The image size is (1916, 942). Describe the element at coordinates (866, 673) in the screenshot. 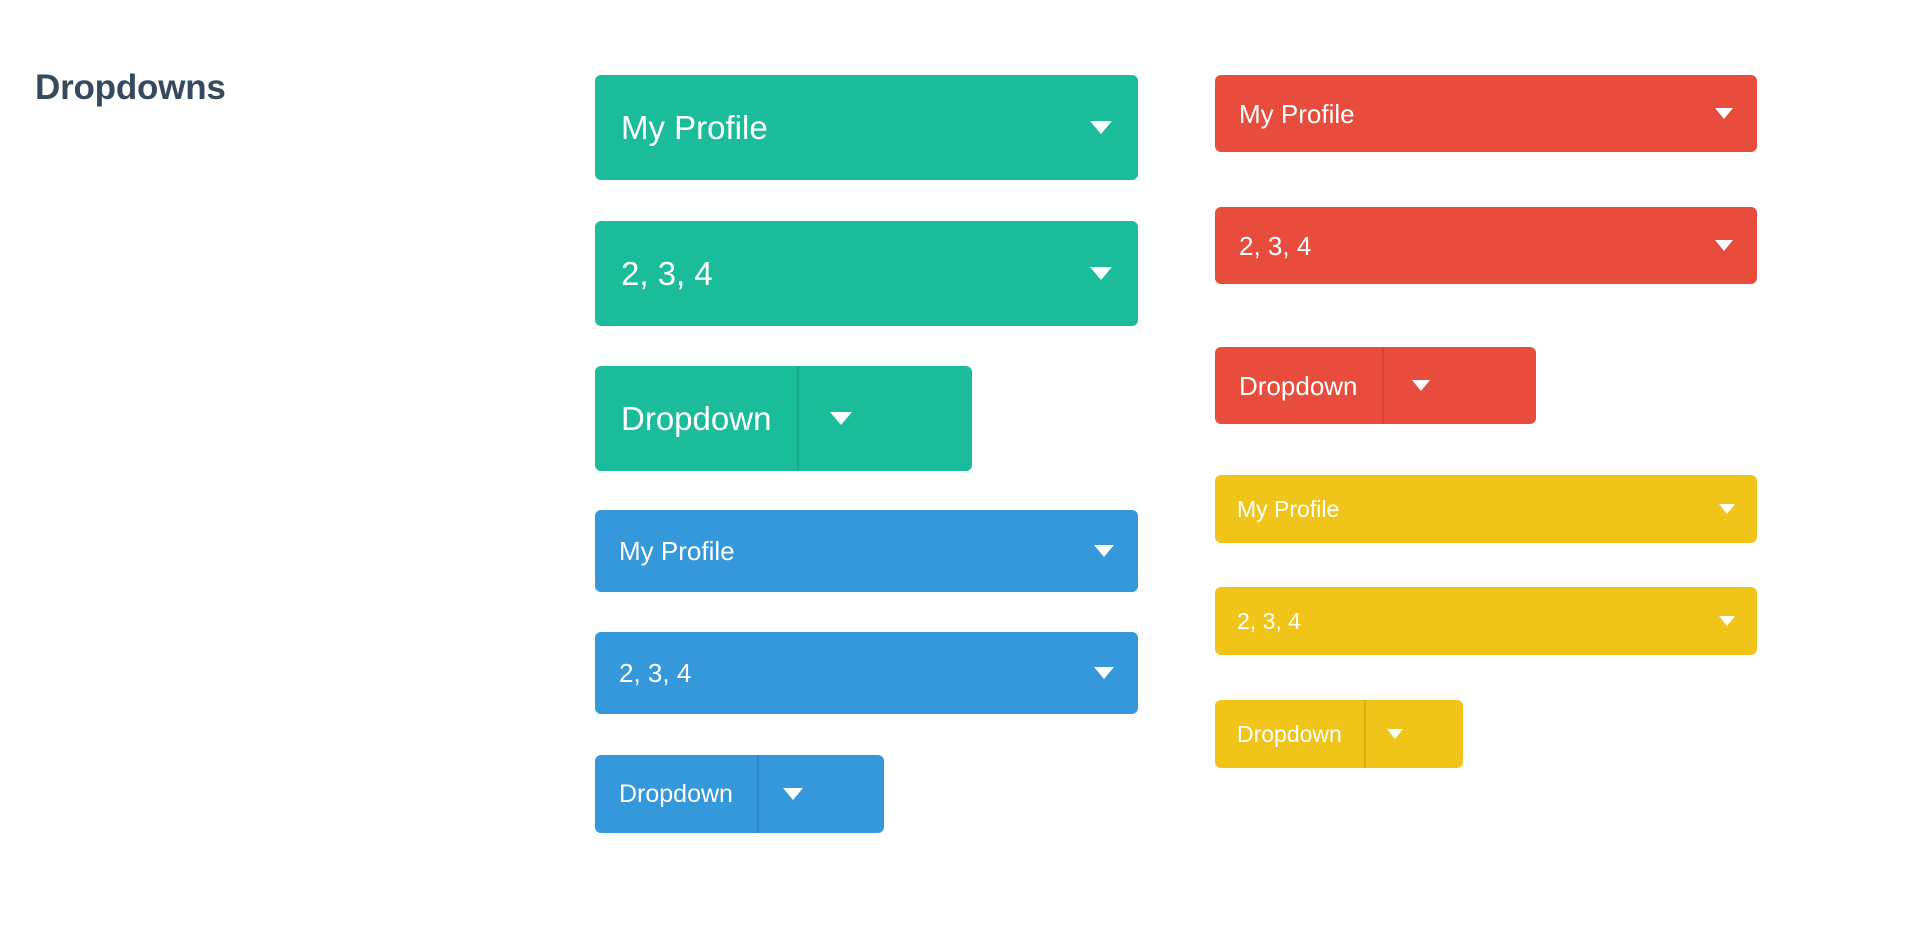

I see `dropdown-blue-numbers: 2, 3, 4` at that location.